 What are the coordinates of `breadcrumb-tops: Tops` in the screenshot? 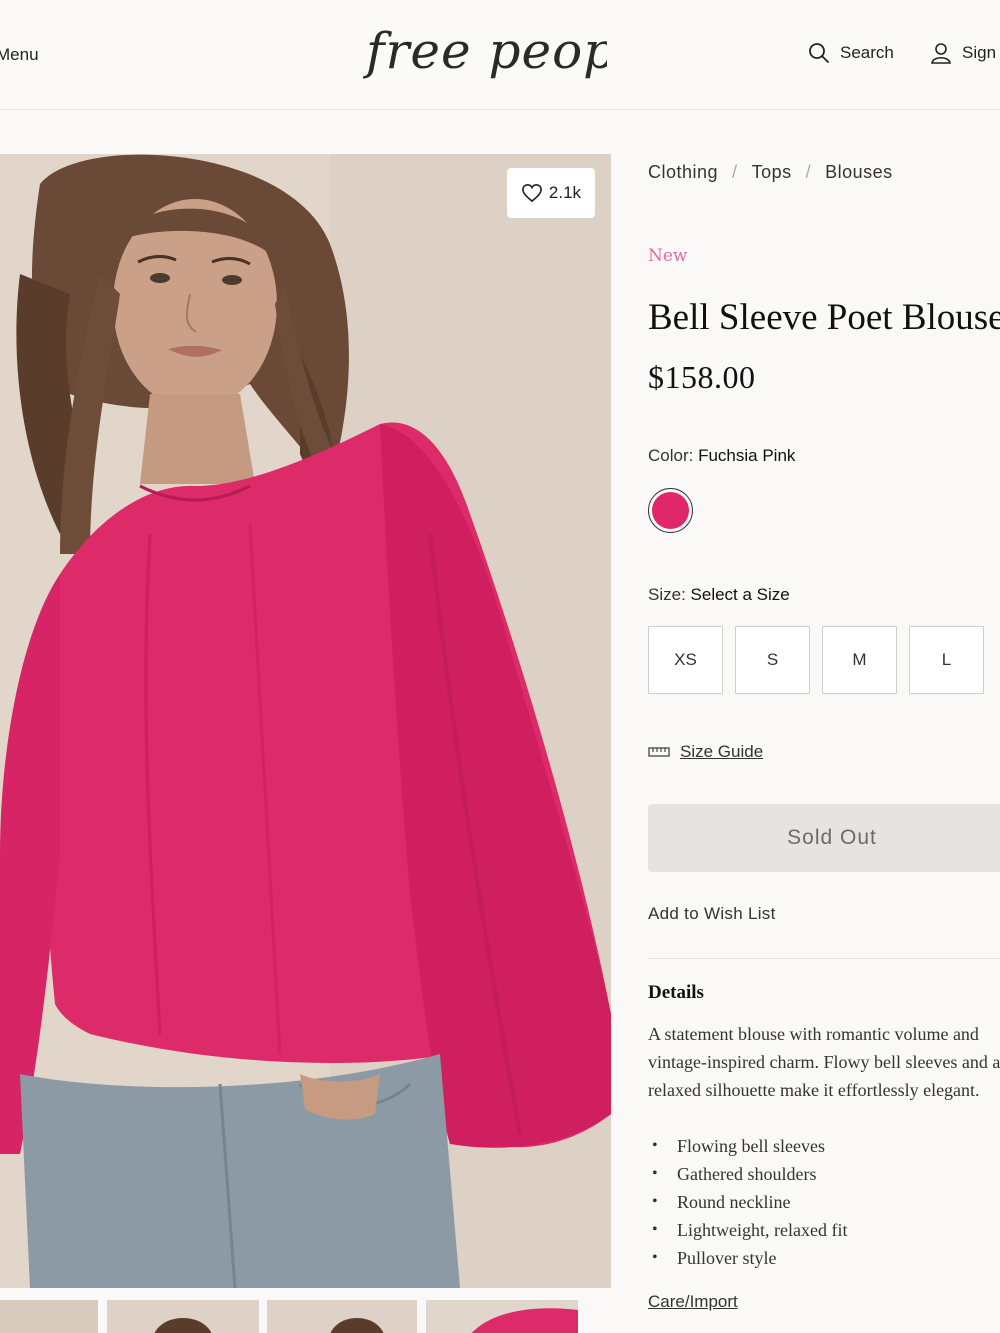 It's located at (772, 172).